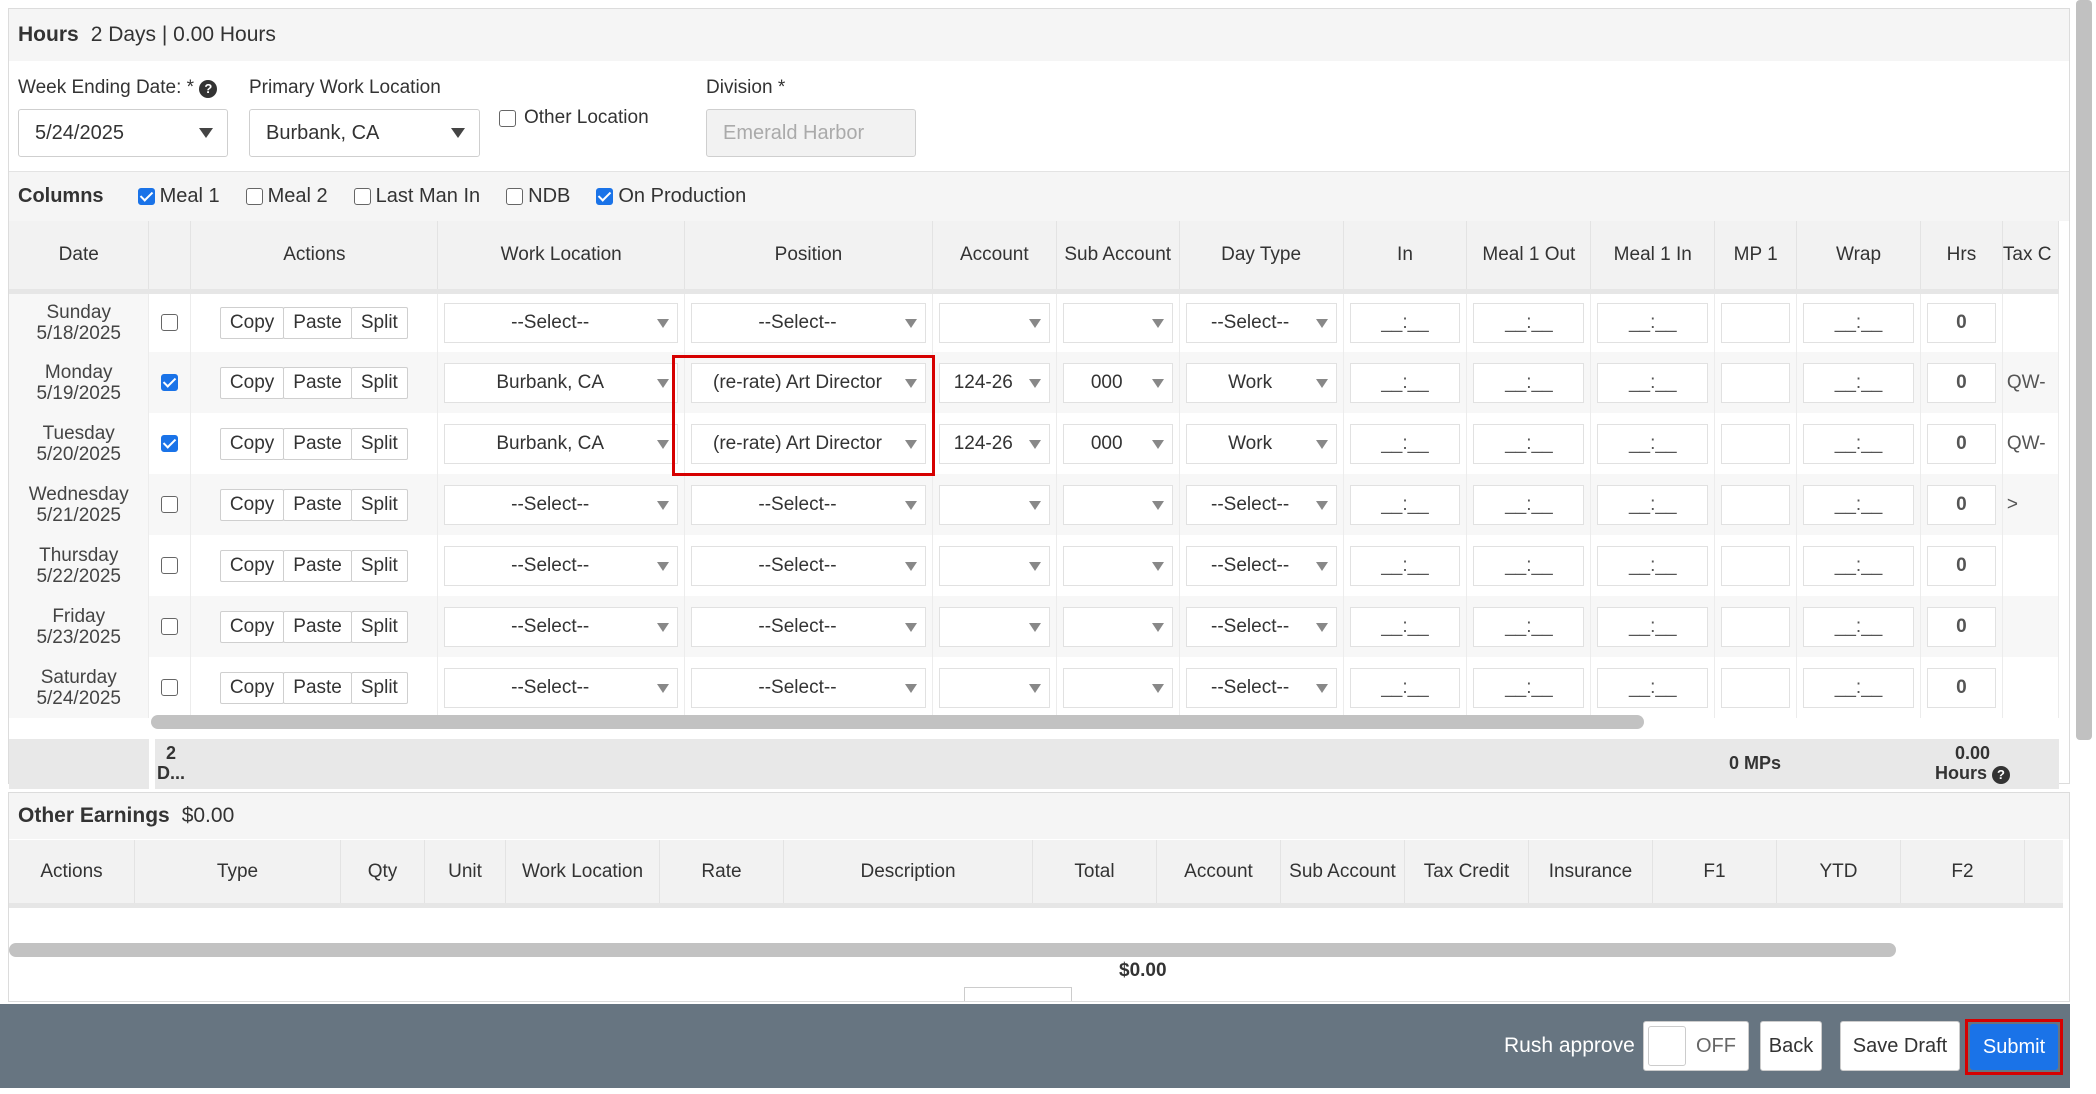 This screenshot has height=1094, width=2096. Describe the element at coordinates (2014, 1047) in the screenshot. I see `submit-button: Submit` at that location.